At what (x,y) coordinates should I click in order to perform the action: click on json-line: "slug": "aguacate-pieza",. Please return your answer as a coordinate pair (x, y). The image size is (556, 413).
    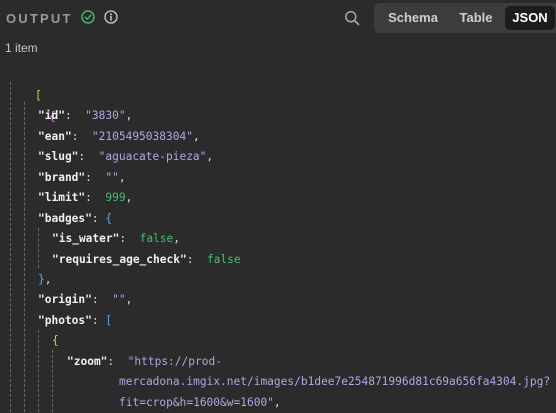
    Looking at the image, I should click on (126, 156).